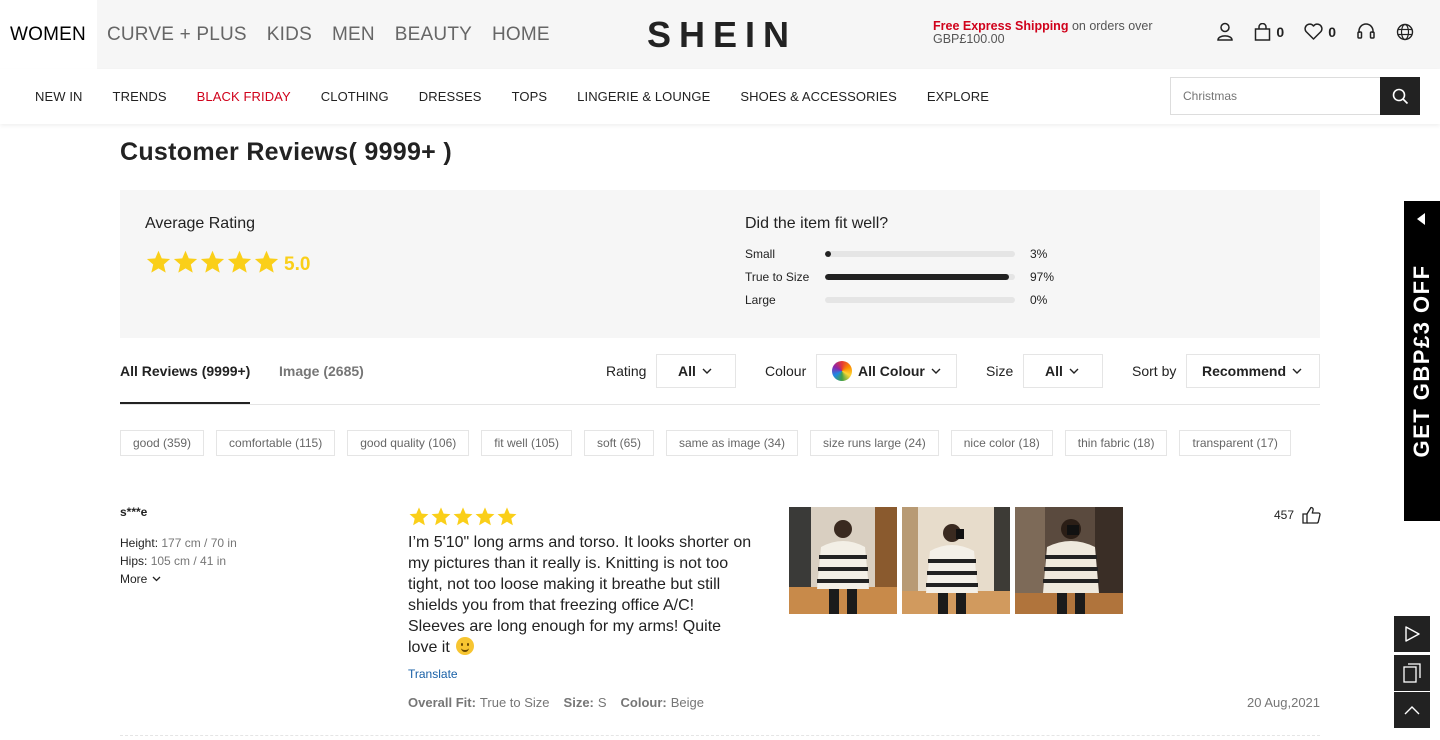  What do you see at coordinates (1297, 515) in the screenshot?
I see `helpful-button: 457` at bounding box center [1297, 515].